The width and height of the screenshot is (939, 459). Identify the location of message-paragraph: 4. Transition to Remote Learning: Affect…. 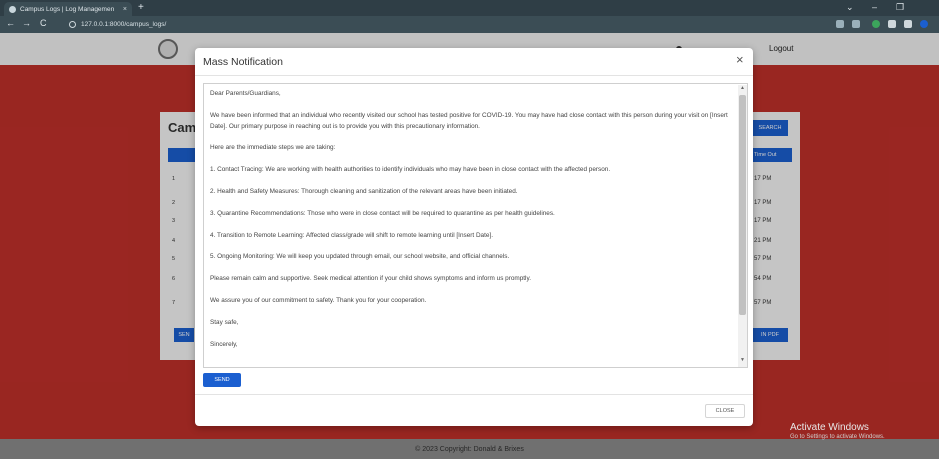
(351, 235).